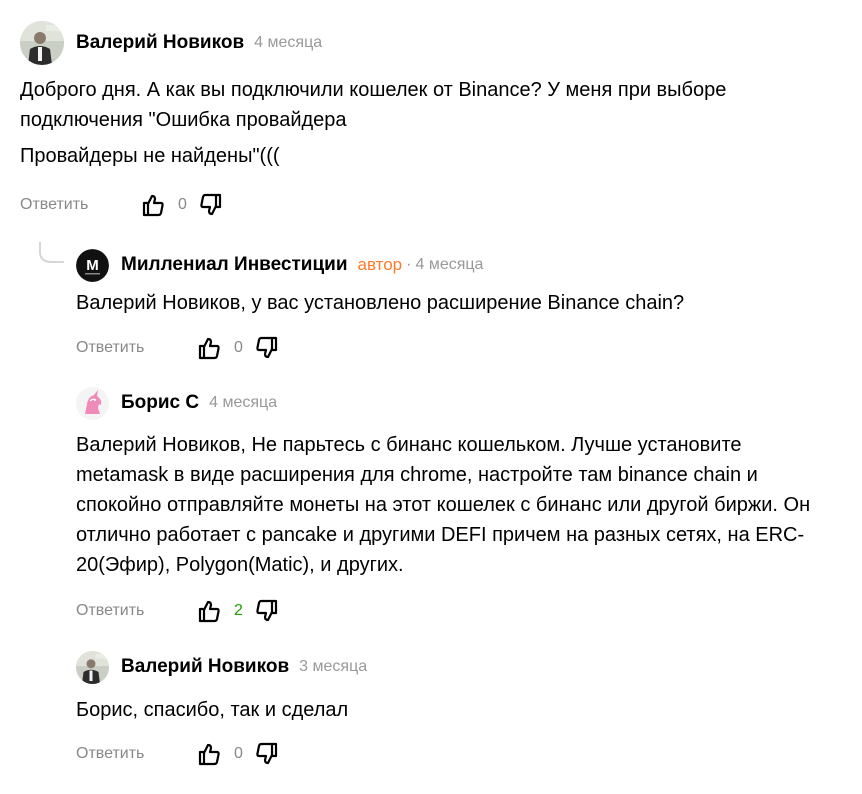 The height and width of the screenshot is (794, 862). I want to click on comment-paragraph: Провайдеры не найдены"(((, so click(150, 156).